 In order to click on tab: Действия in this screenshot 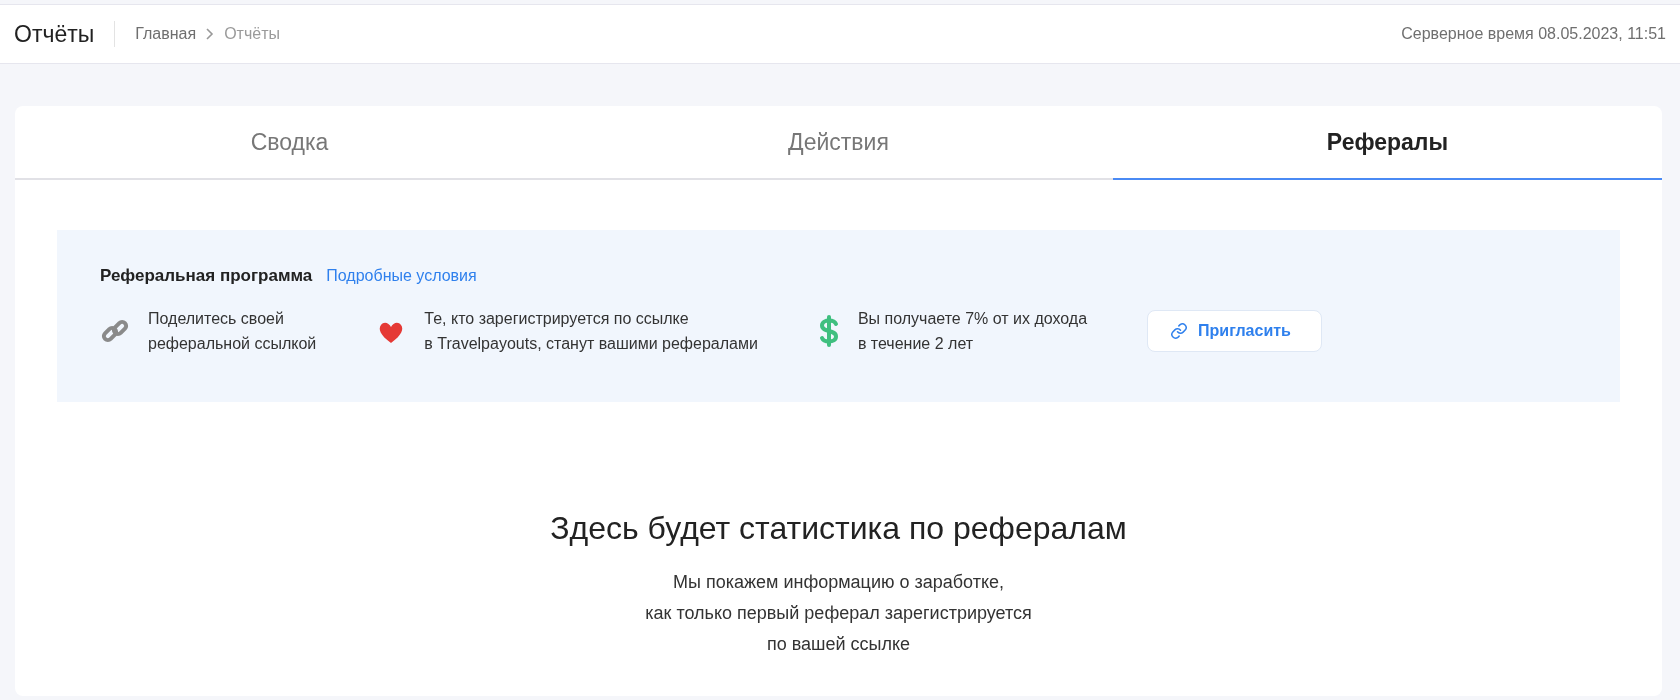, I will do `click(838, 143)`.